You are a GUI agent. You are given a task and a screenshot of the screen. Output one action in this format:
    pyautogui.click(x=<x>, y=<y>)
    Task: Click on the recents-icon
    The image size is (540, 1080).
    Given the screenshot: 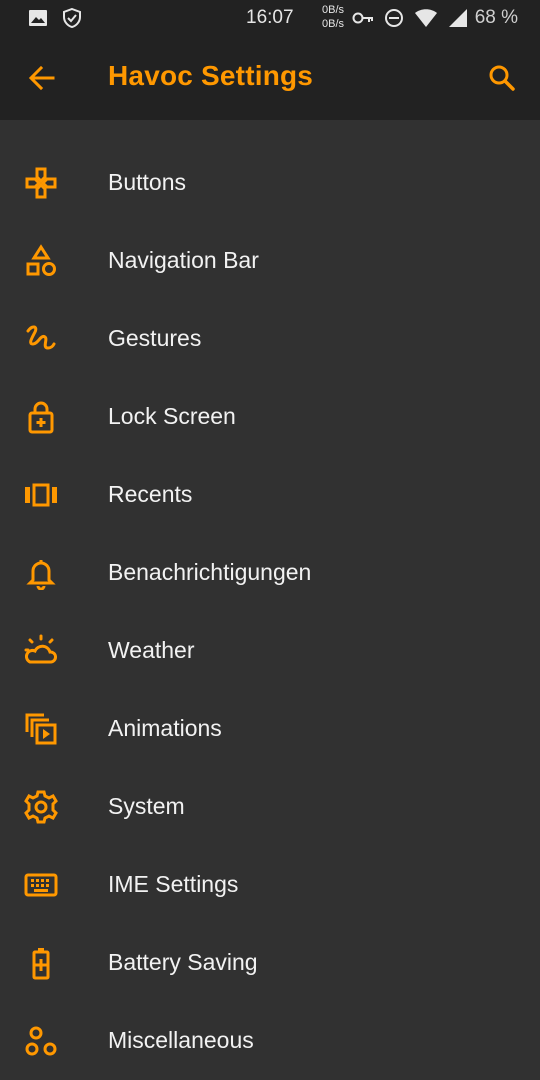 What is the action you would take?
    pyautogui.click(x=41, y=495)
    